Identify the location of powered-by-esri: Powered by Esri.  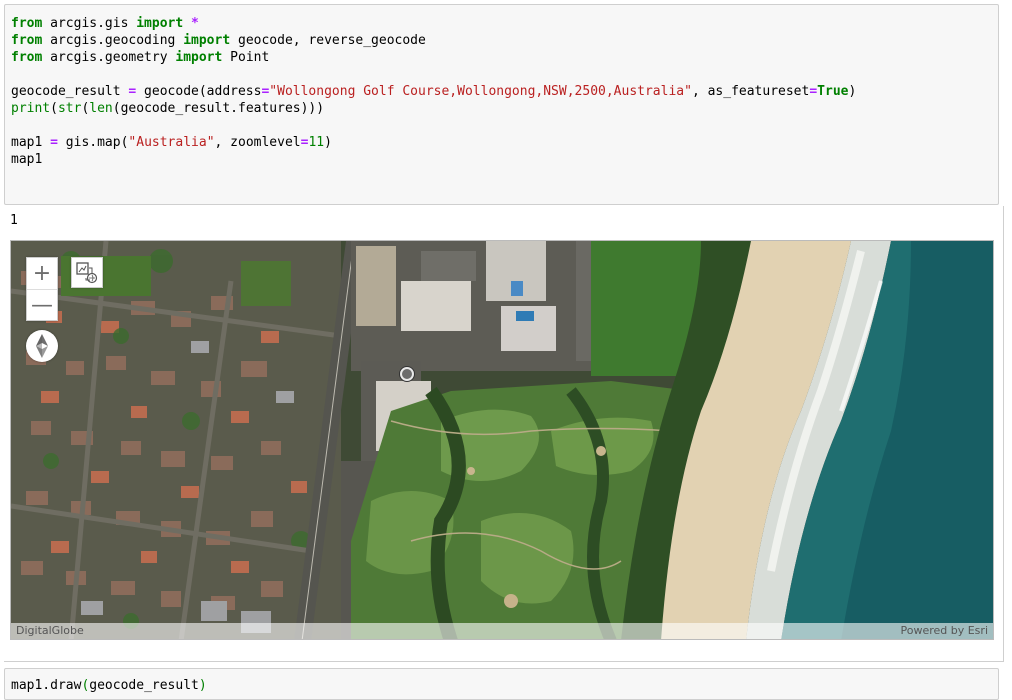
(944, 631).